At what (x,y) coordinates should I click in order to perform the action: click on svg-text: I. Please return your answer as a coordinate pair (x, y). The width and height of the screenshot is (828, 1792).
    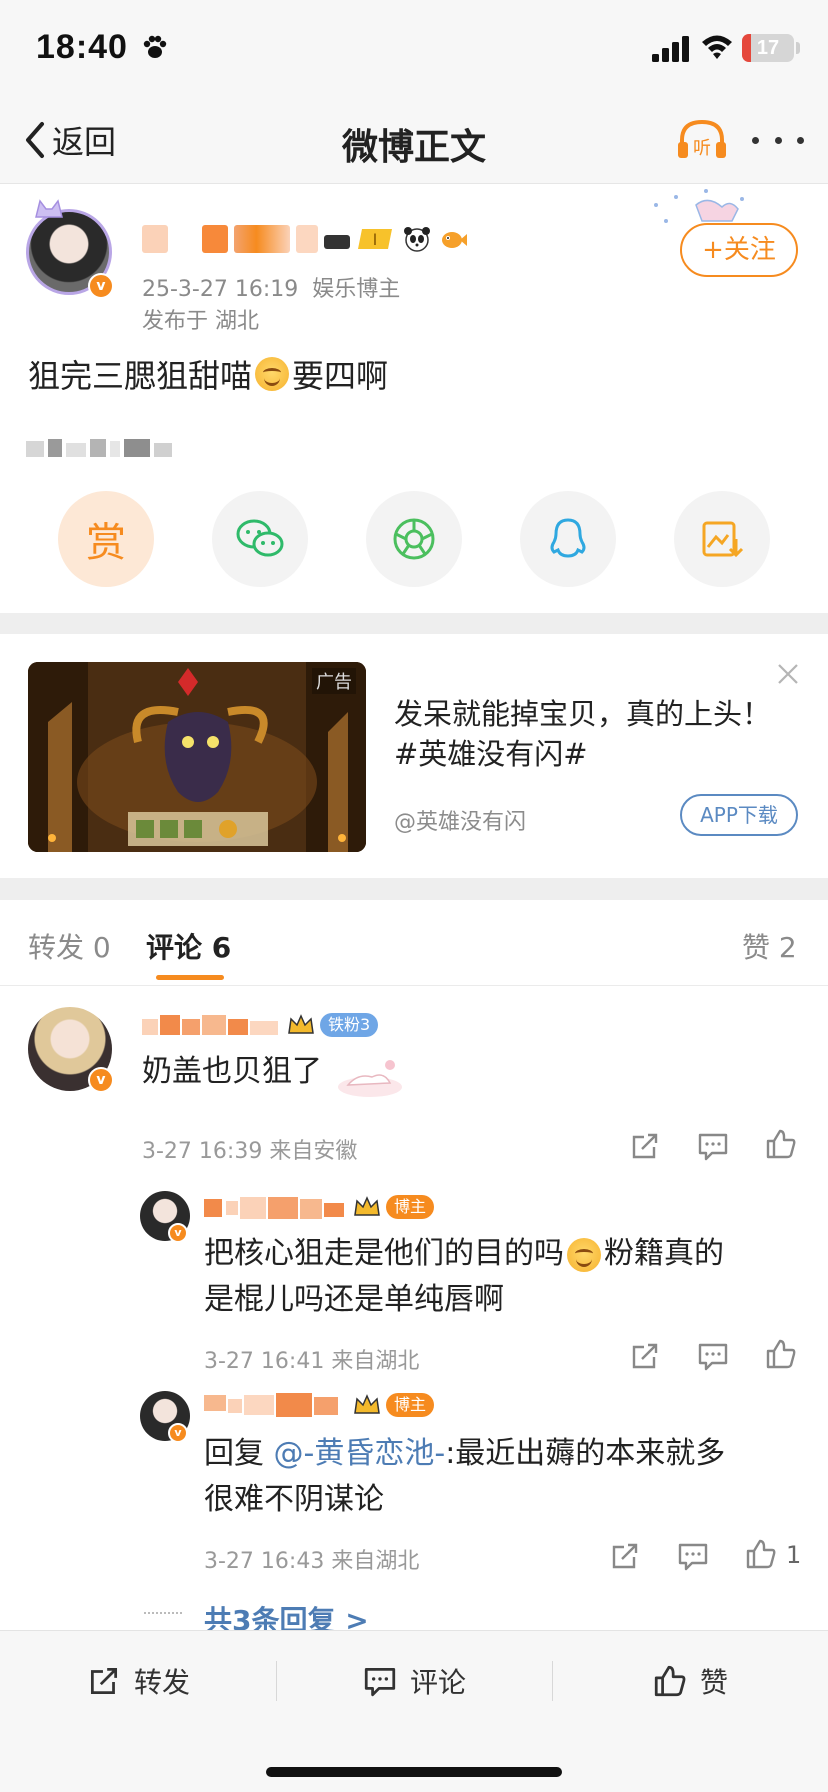
    Looking at the image, I should click on (375, 239).